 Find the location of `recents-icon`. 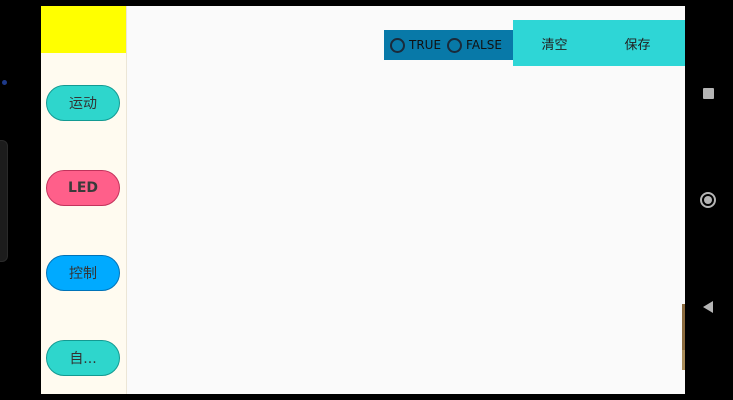

recents-icon is located at coordinates (708, 93).